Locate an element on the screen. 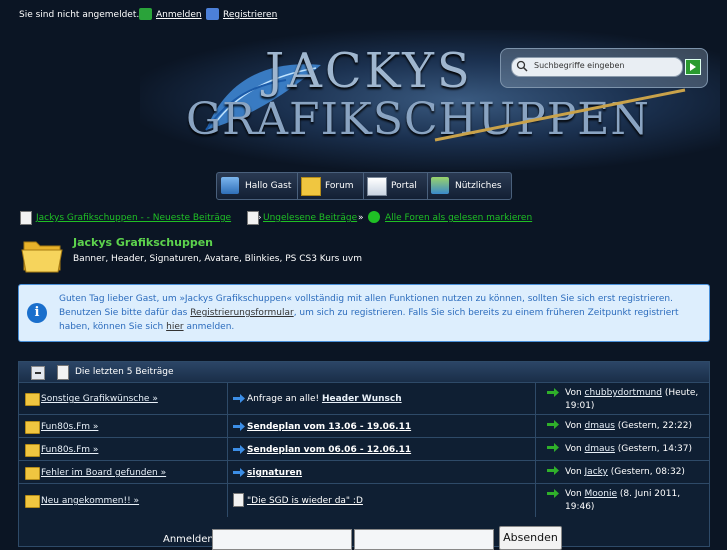 The image size is (727, 550). search-icon is located at coordinates (522, 66).